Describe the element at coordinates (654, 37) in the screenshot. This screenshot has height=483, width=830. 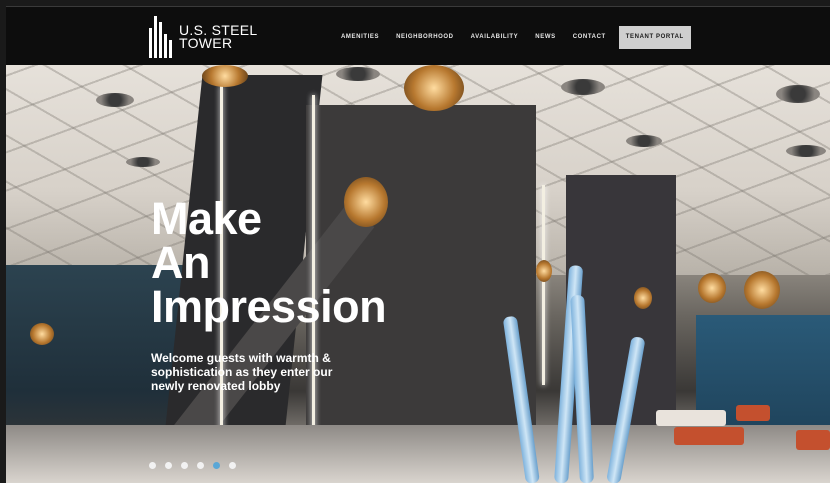
I see `tenant-portal-button: TENANT PORTAL` at that location.